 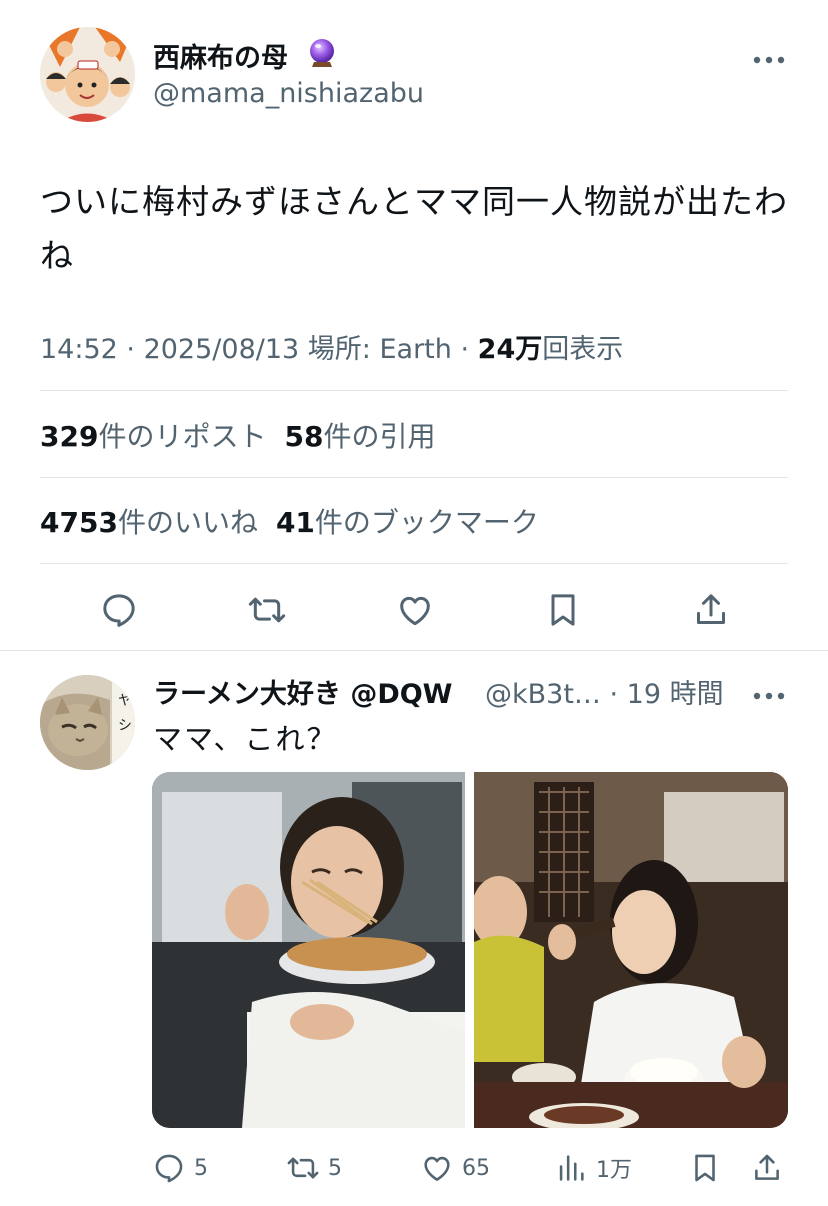 I want to click on engagement-row-2: 4753件のいいね 41件のブックマーク, so click(x=289, y=521).